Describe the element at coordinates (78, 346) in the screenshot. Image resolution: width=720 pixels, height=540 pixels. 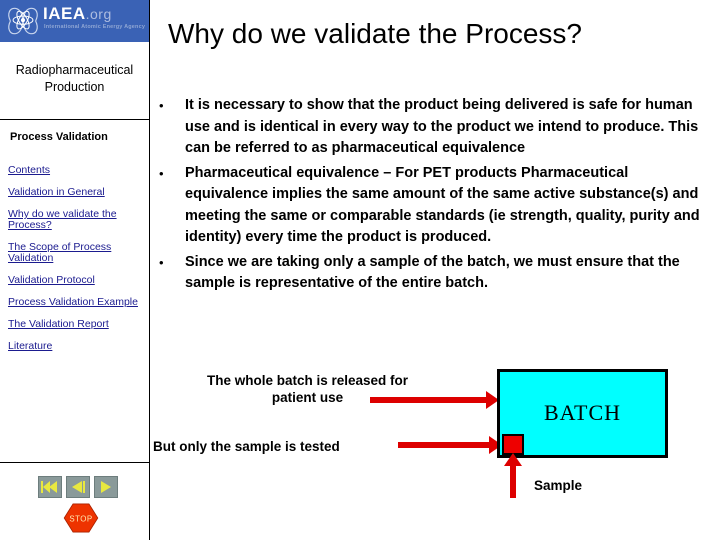
I see `sidebar-item-literature: Literature` at that location.